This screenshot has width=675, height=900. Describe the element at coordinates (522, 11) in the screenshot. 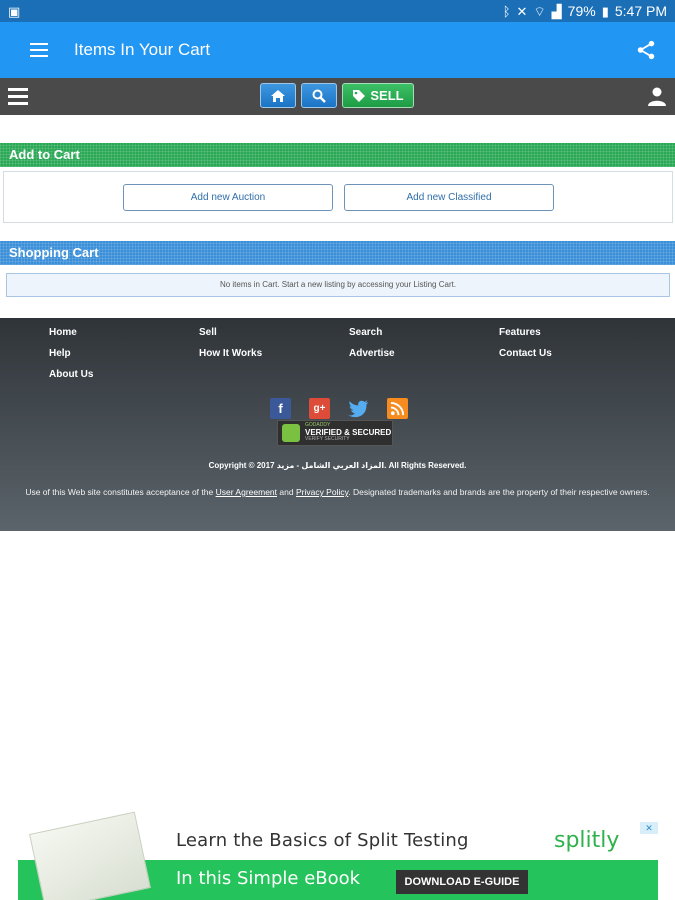

I see `mute-icon: ✕` at that location.